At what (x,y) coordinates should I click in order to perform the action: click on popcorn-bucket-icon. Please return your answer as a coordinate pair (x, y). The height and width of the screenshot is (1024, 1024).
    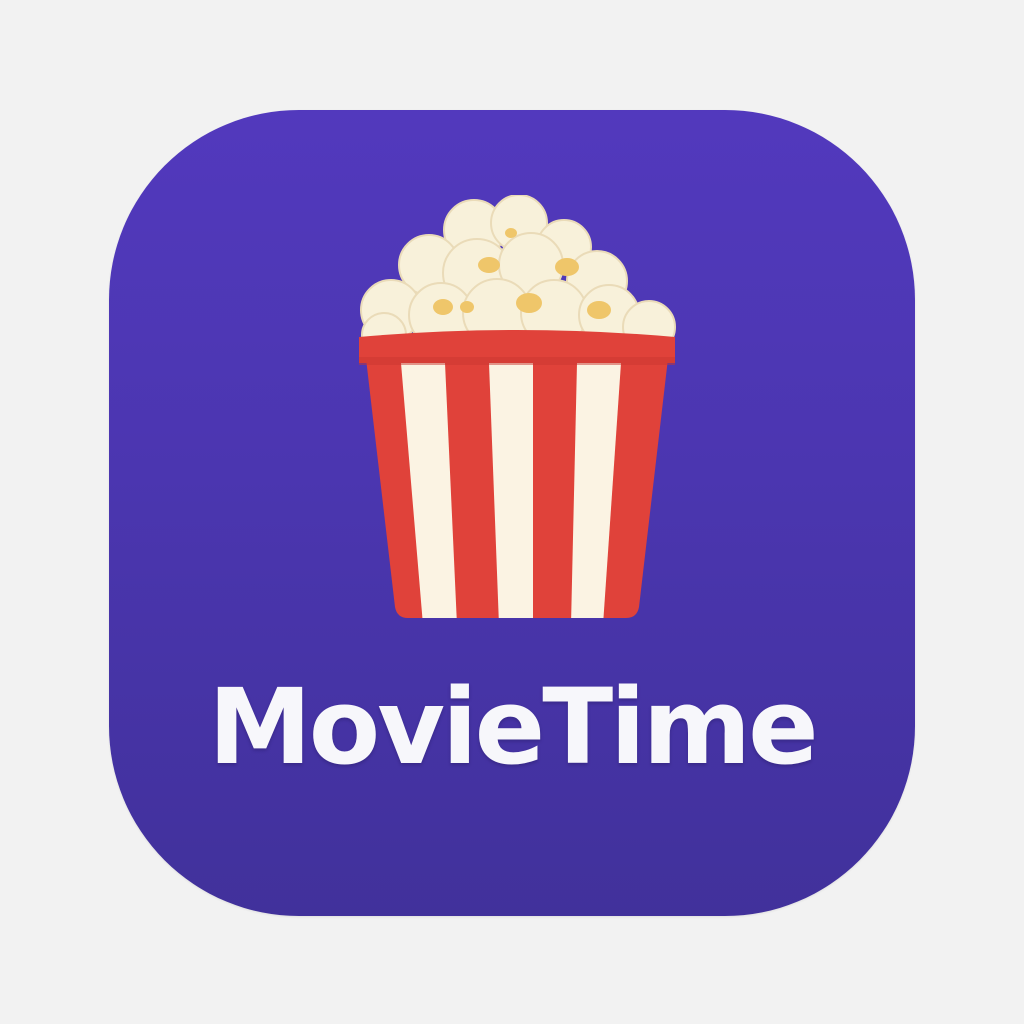
    Looking at the image, I should click on (517, 406).